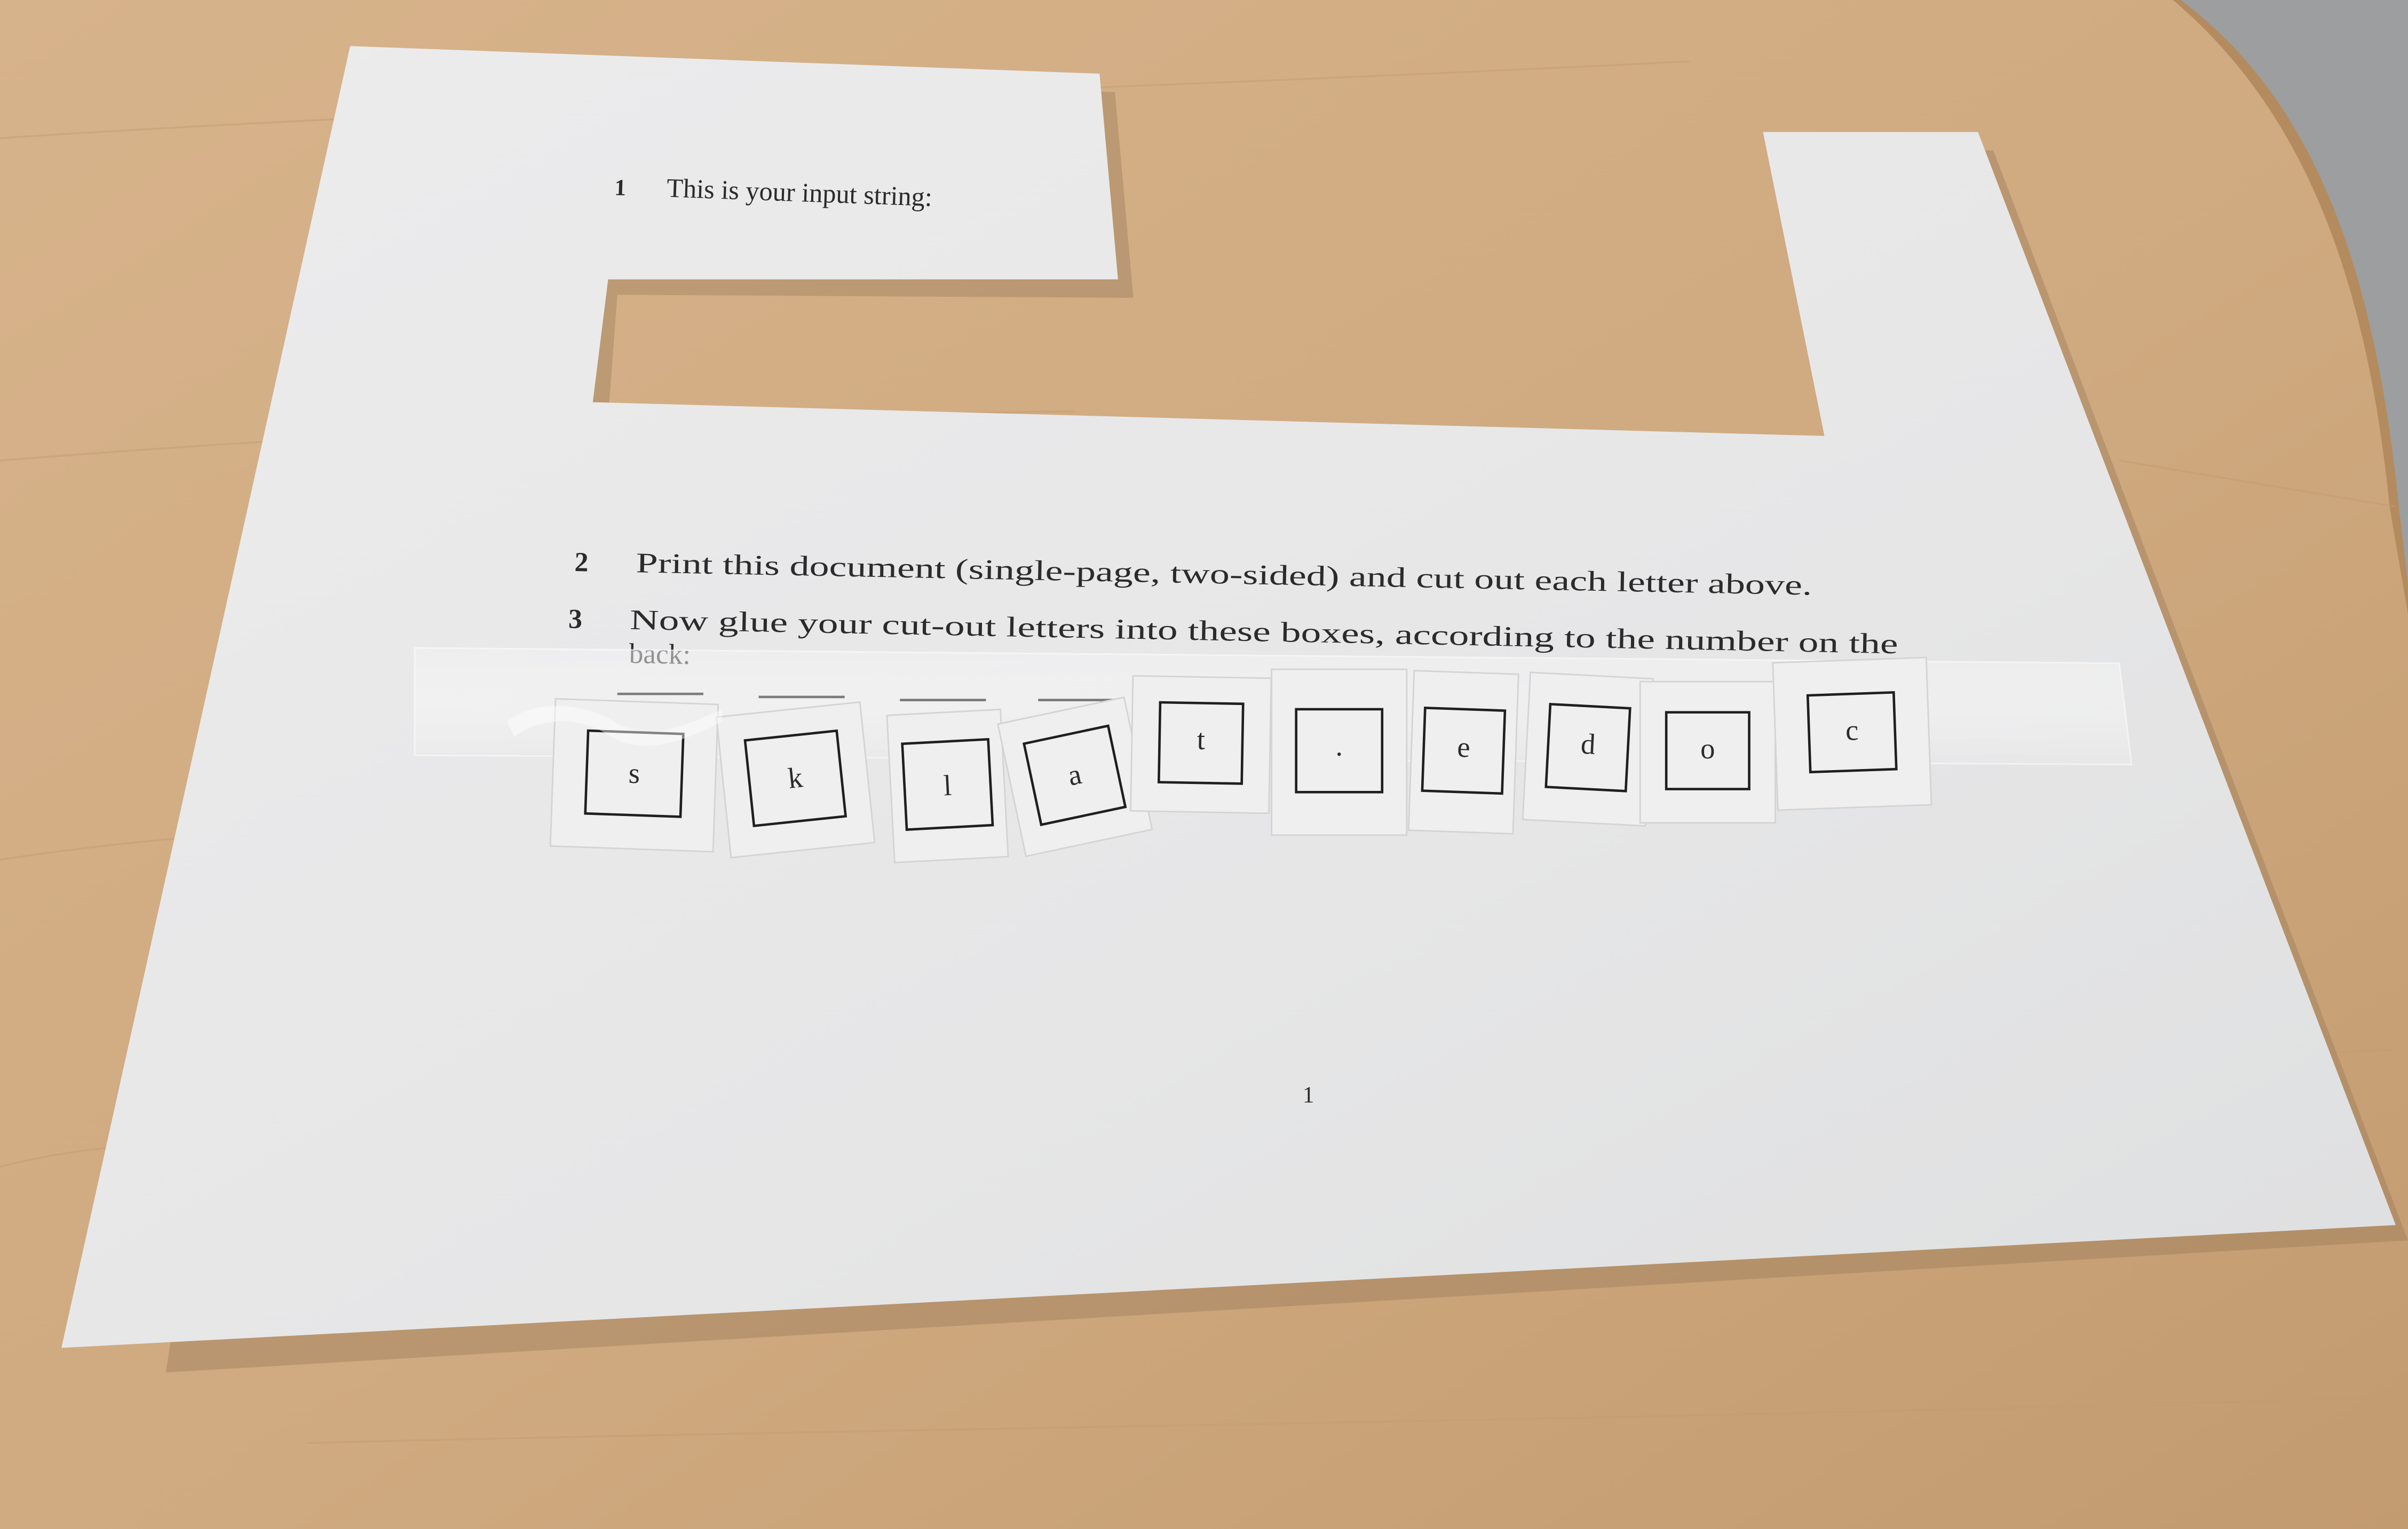 Image resolution: width=2408 pixels, height=1529 pixels. I want to click on letter-glyph: c, so click(1852, 730).